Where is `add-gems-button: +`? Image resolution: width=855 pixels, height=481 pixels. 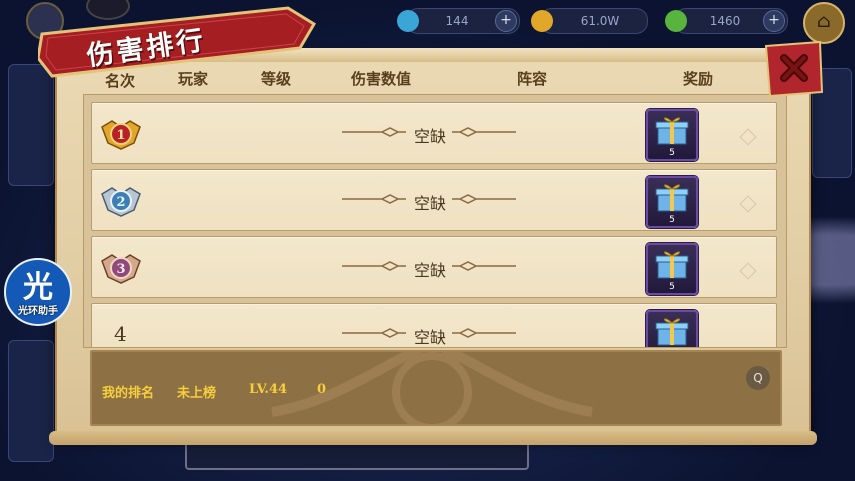
add-gems-button: + is located at coordinates (506, 21).